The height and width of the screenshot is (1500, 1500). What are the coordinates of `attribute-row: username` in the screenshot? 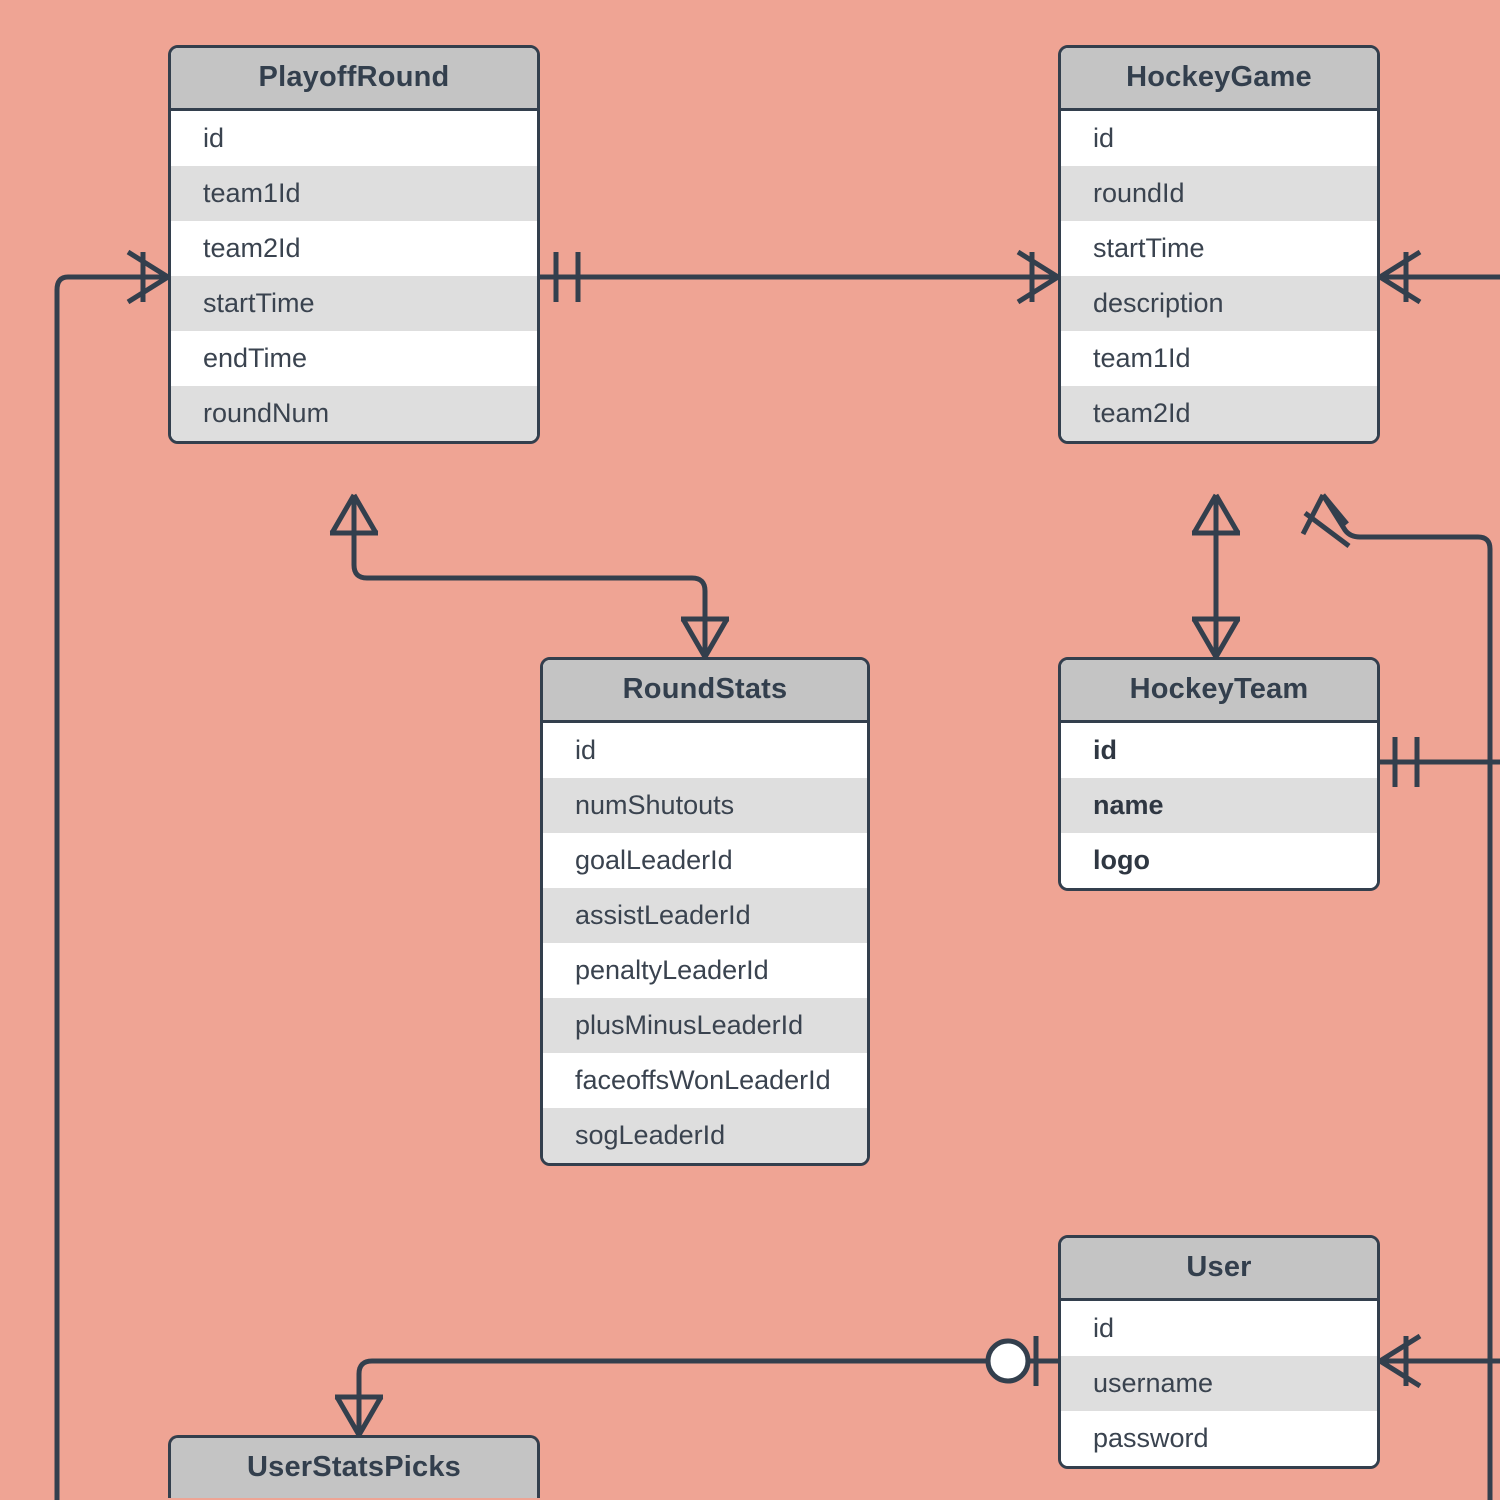 It's located at (1219, 1383).